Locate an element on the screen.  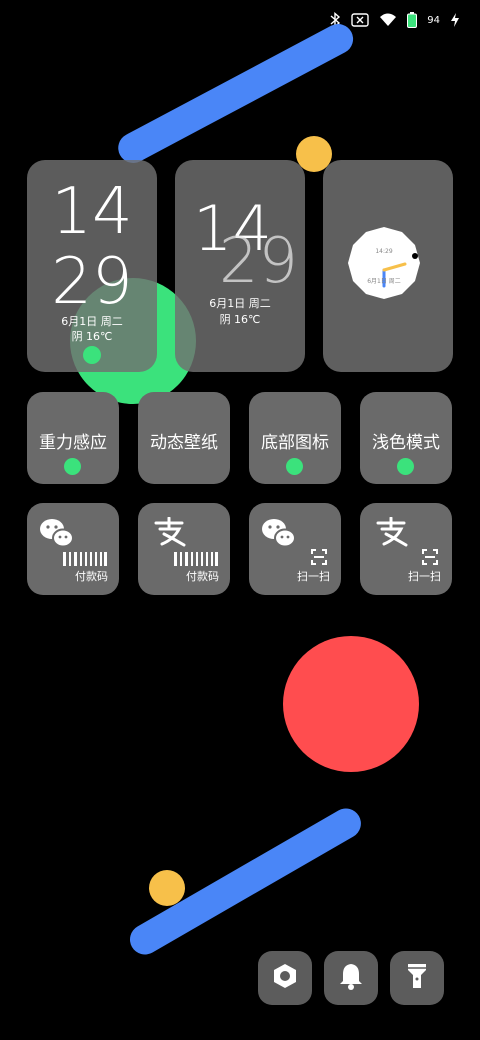
toggle-bottom-icons: 底部图标 is located at coordinates (295, 438).